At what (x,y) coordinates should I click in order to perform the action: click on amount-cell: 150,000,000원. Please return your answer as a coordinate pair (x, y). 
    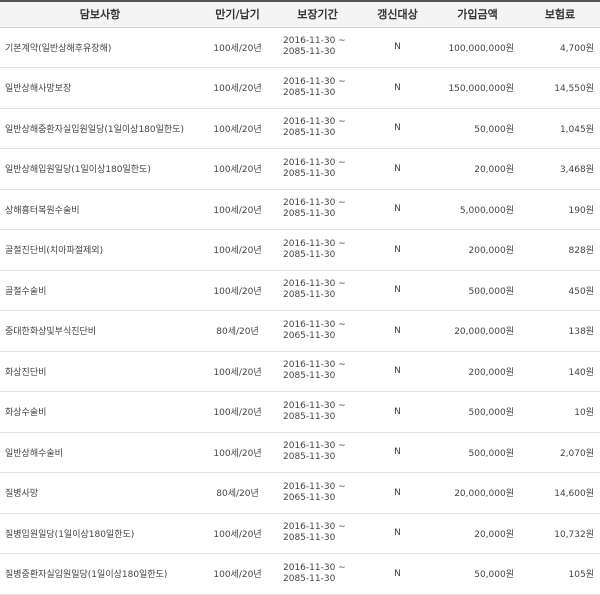
    Looking at the image, I should click on (477, 88).